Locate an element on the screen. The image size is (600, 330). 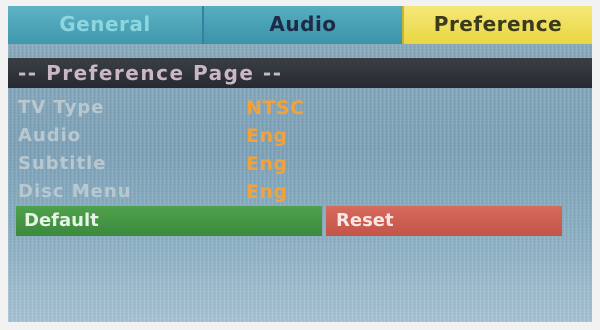
setting-row-disc-menu: Disc Menu Eng is located at coordinates (300, 192).